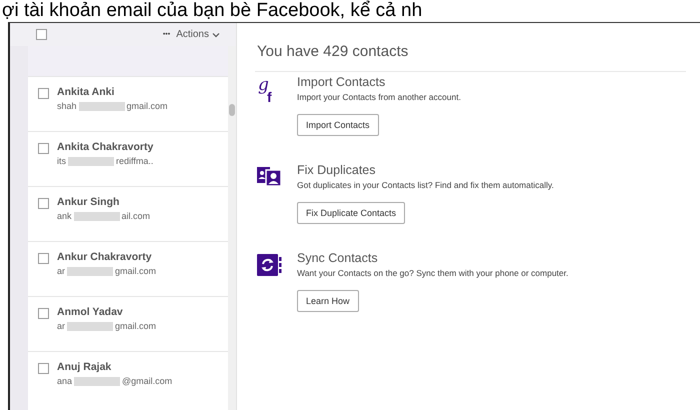 Image resolution: width=700 pixels, height=410 pixels. I want to click on contact-name: Anmol Yadav, so click(90, 312).